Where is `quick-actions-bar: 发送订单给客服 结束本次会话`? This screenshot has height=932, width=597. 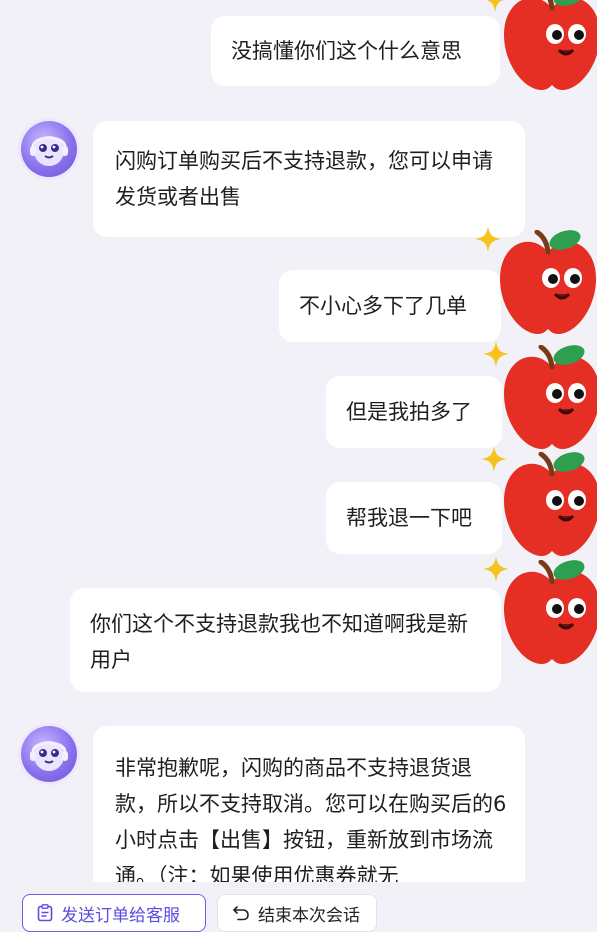
quick-actions-bar: 发送订单给客服 结束本次会话 is located at coordinates (298, 907).